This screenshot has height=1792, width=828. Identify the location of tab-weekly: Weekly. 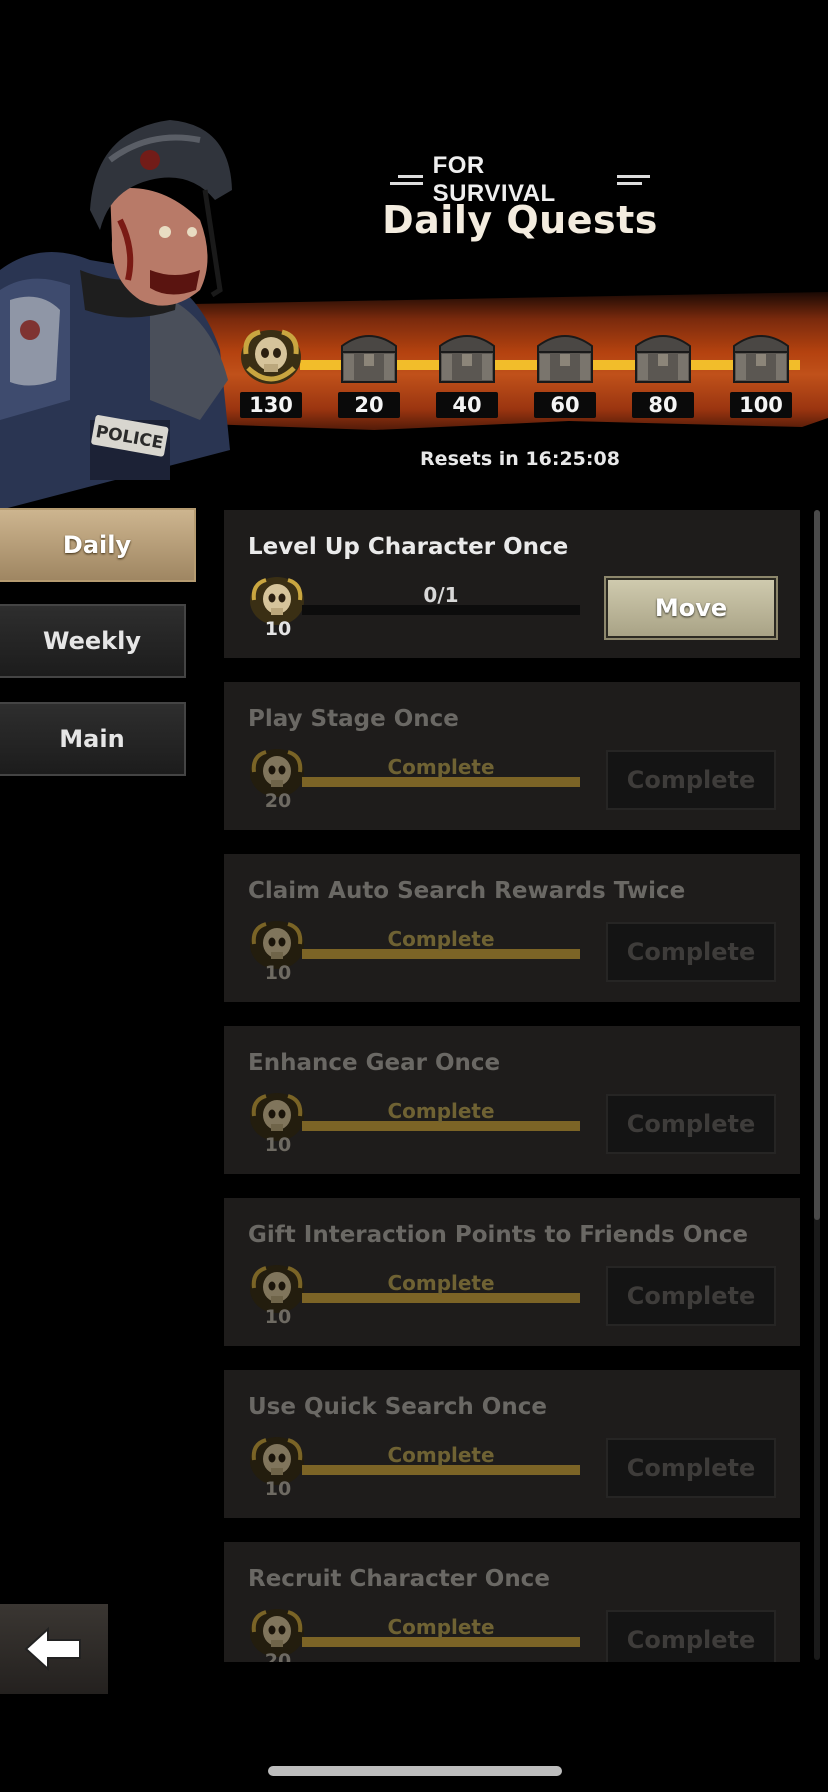
(93, 641).